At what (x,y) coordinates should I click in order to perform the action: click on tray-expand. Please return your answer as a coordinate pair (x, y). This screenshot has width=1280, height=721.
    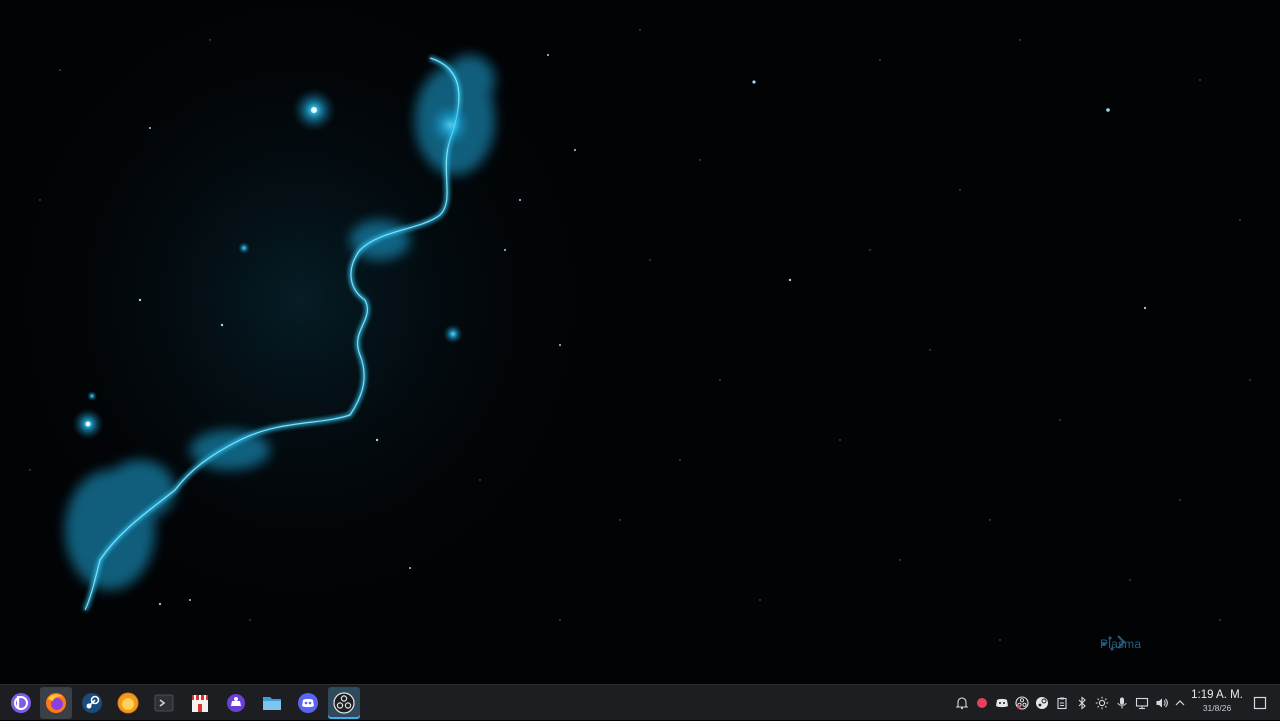
    Looking at the image, I should click on (1180, 703).